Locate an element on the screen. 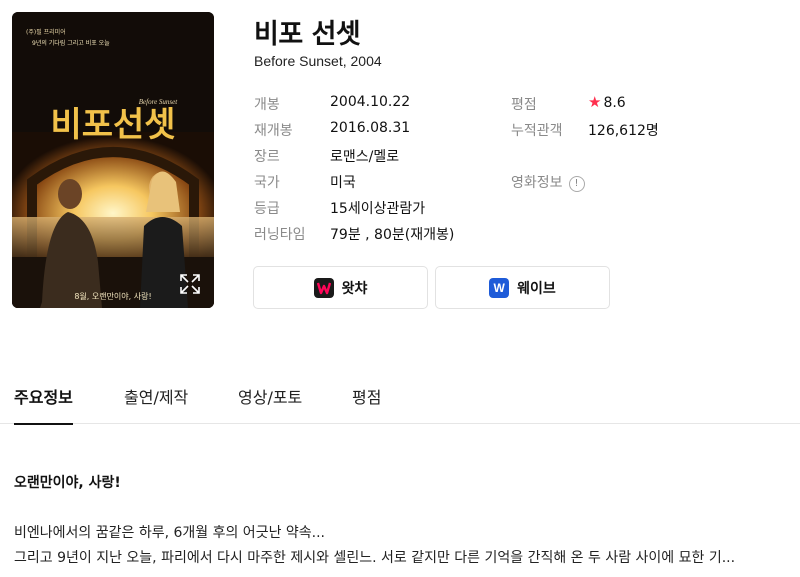 This screenshot has height=577, width=800. score-label: 평점 is located at coordinates (524, 105).